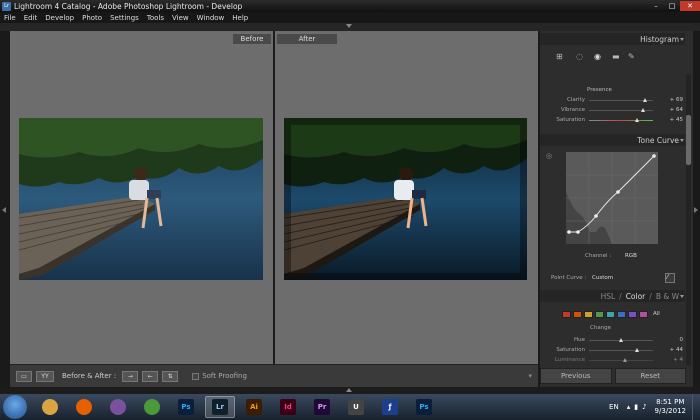 The image size is (700, 420). Describe the element at coordinates (150, 376) in the screenshot. I see `copy-after-to-before-button: ←` at that location.